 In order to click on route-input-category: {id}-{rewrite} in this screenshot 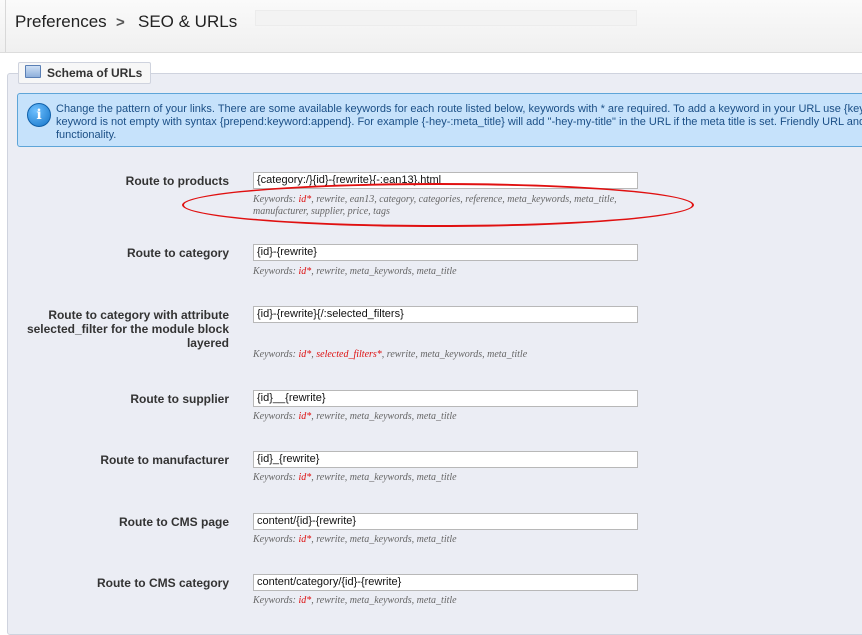, I will do `click(445, 252)`.